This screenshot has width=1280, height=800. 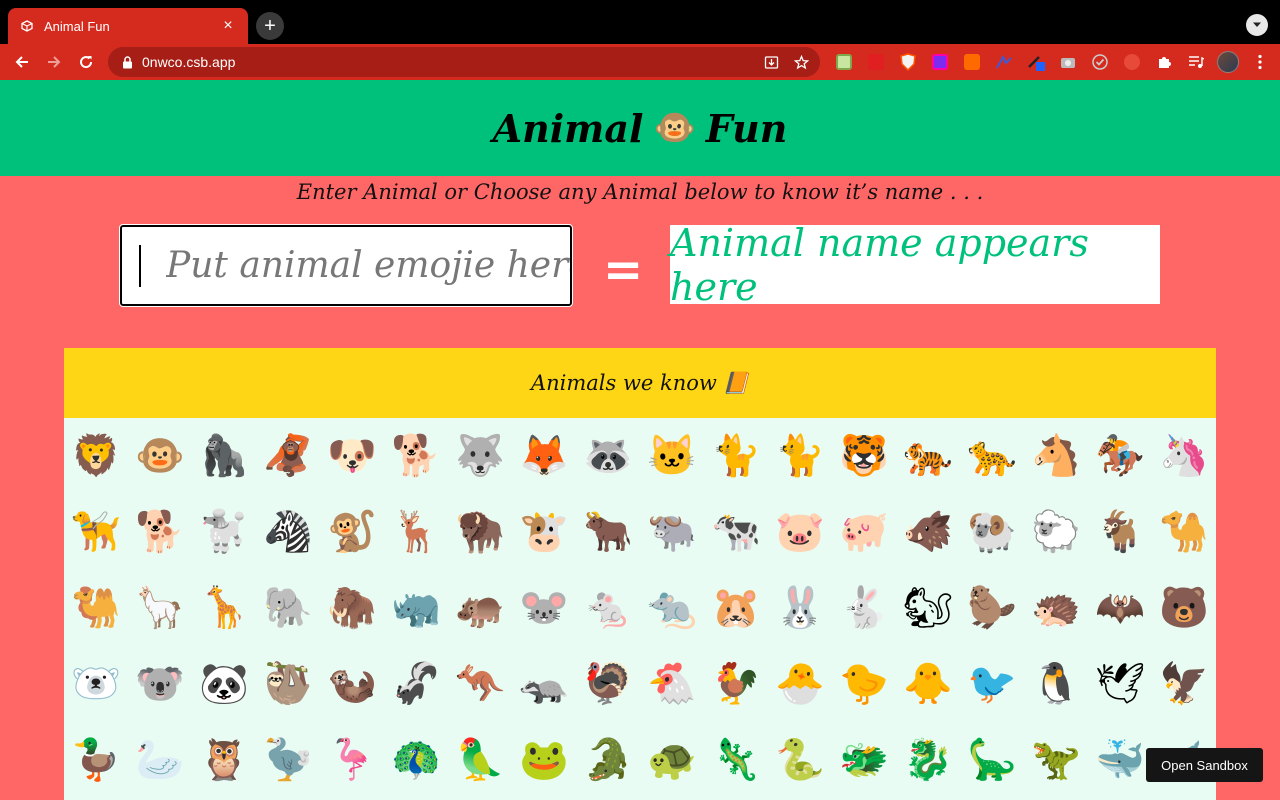 What do you see at coordinates (480, 760) in the screenshot?
I see `animal-emoji-item: 🦜` at bounding box center [480, 760].